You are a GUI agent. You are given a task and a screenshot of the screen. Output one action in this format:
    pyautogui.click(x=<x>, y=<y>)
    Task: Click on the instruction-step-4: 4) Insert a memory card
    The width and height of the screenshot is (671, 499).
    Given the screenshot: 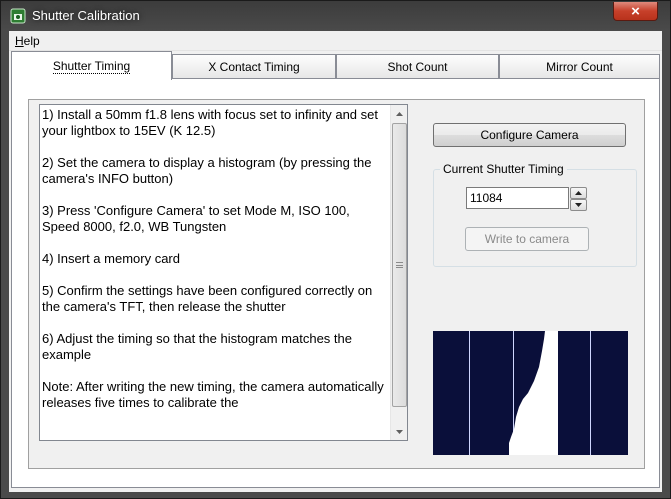 What is the action you would take?
    pyautogui.click(x=111, y=258)
    